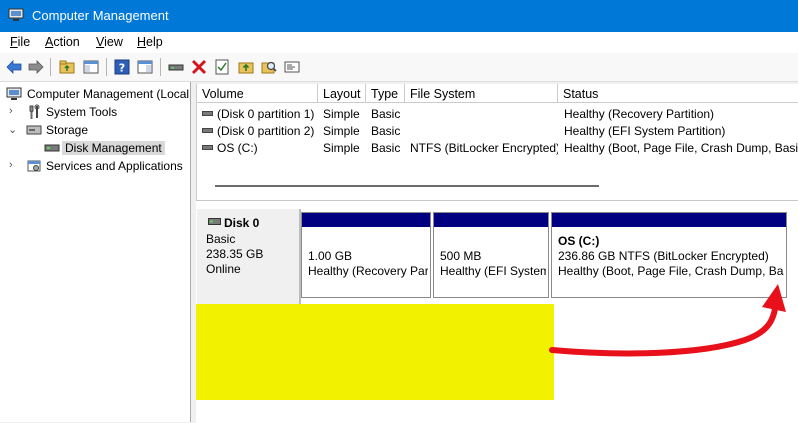 The image size is (798, 423). Describe the element at coordinates (399, 16) in the screenshot. I see `title-bar: Computer Management` at that location.